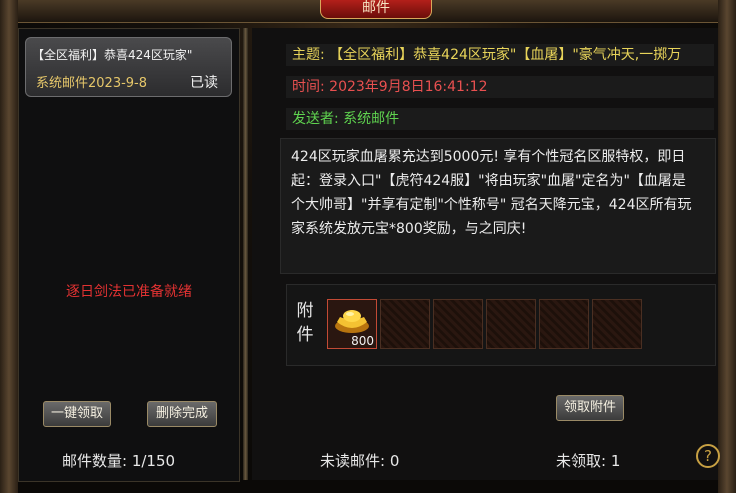  I want to click on left-footer: 邮件数量: 1/150, so click(128, 458).